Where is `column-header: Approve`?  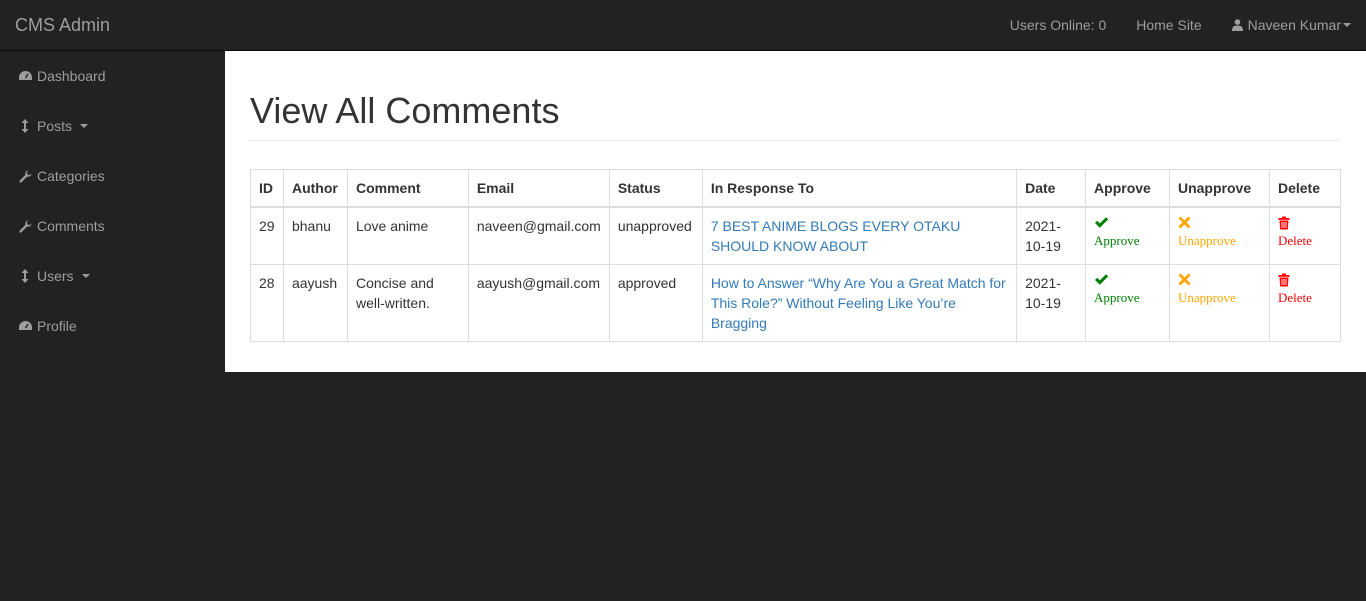
column-header: Approve is located at coordinates (1127, 188).